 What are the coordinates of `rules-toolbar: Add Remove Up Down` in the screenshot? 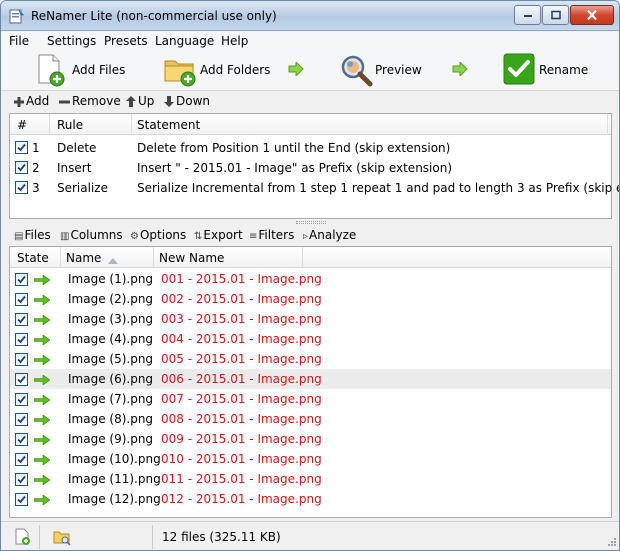 It's located at (310, 101).